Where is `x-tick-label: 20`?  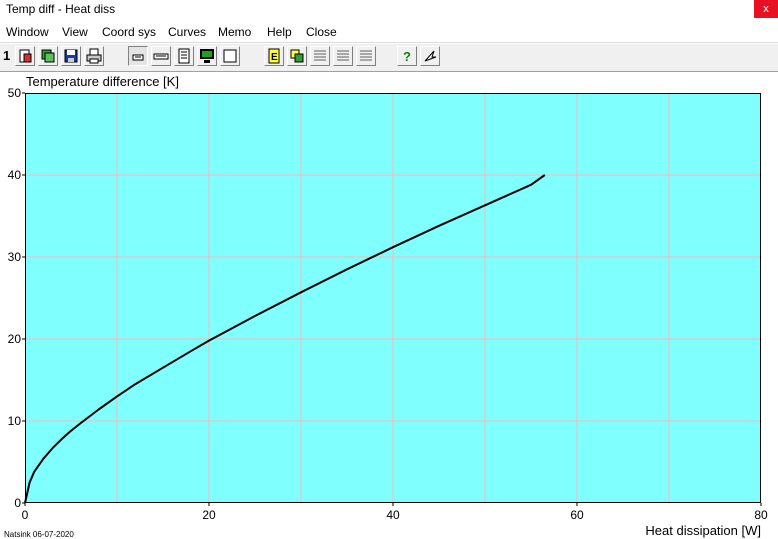 x-tick-label: 20 is located at coordinates (209, 515).